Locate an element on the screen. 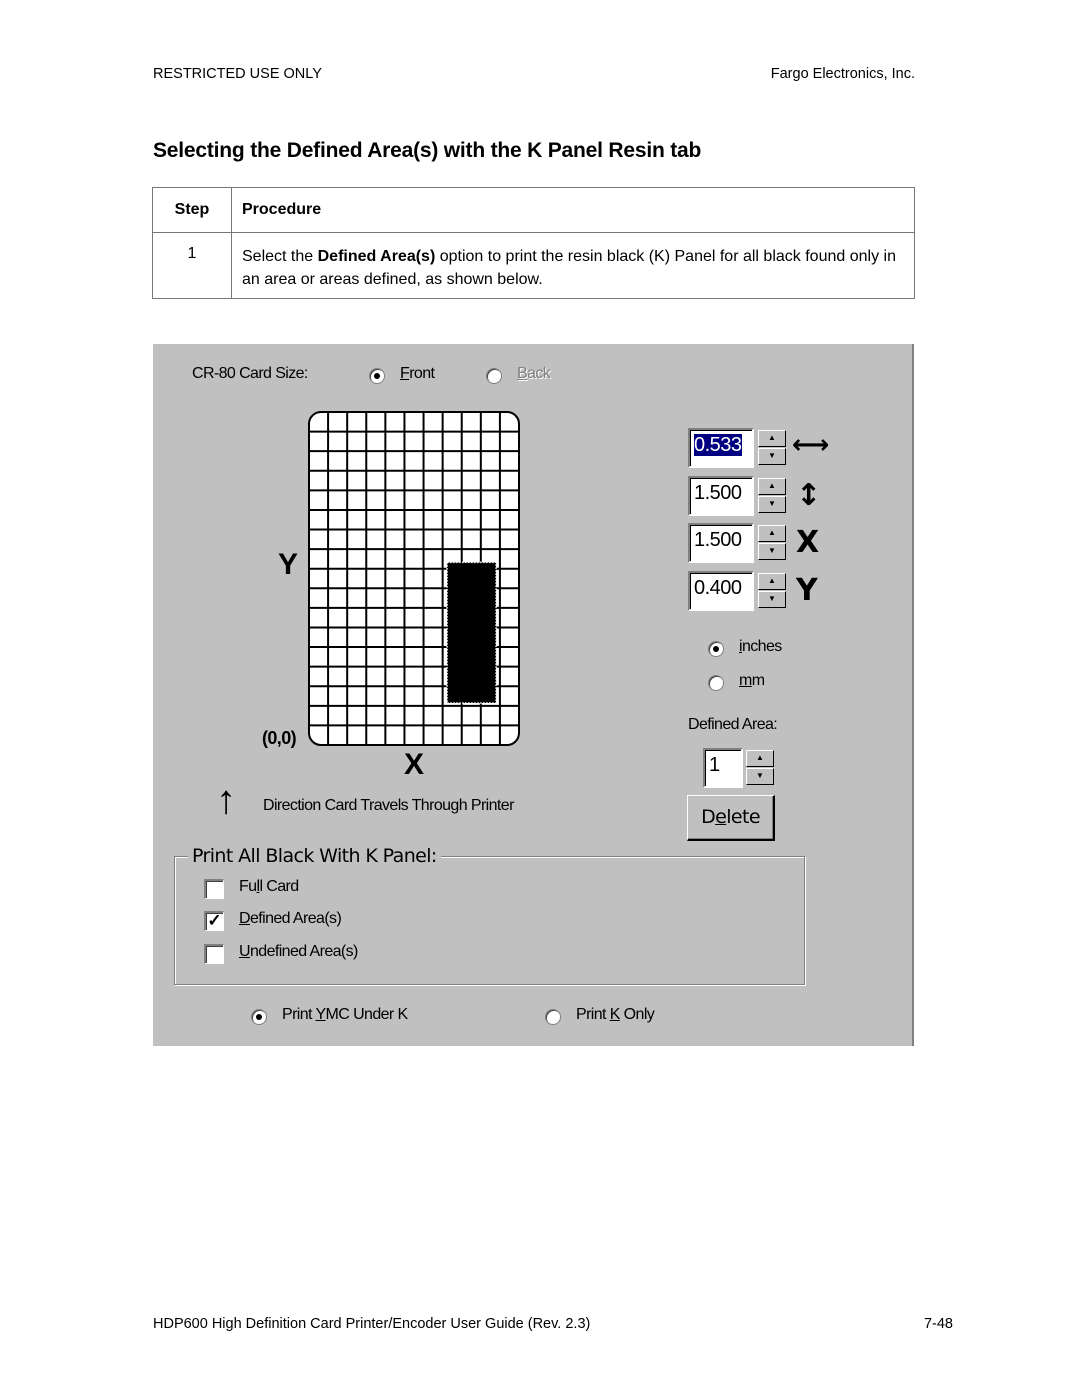 Image resolution: width=1080 pixels, height=1397 pixels. front-radio is located at coordinates (377, 376).